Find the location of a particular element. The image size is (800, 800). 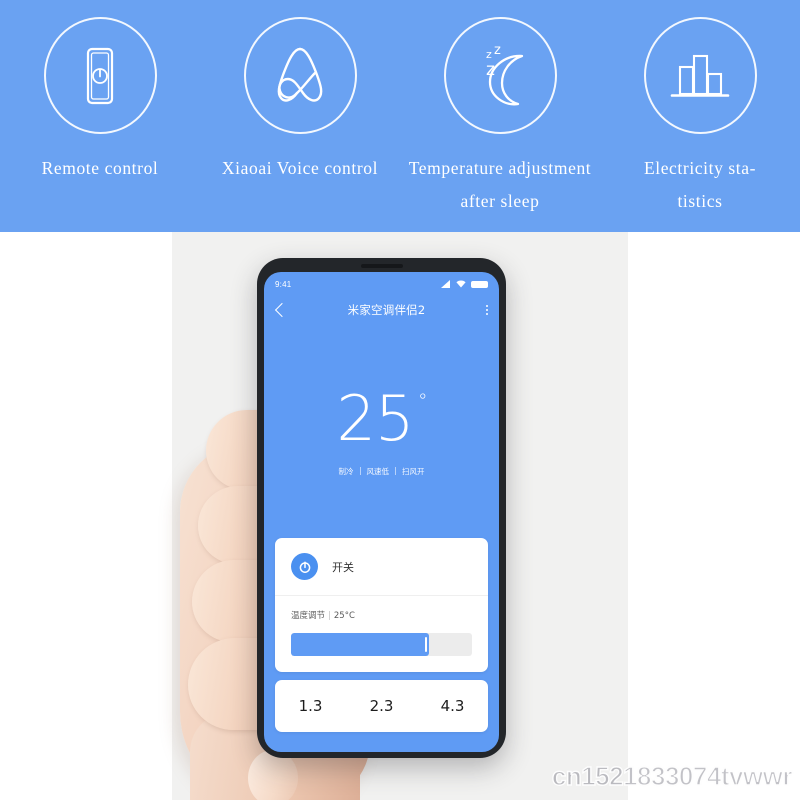

slider-fill is located at coordinates (360, 644).